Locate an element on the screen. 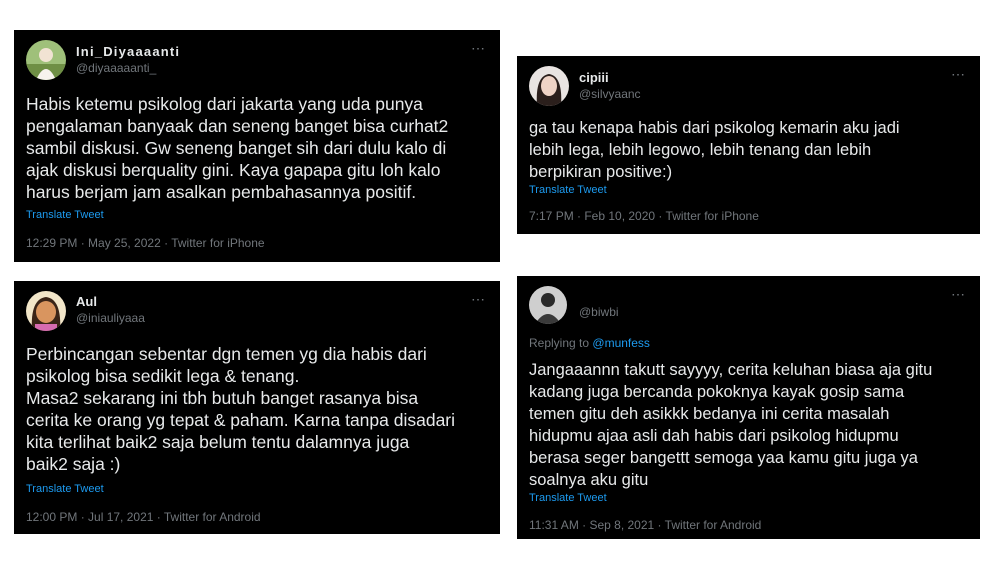 This screenshot has width=1000, height=563. display-name: Ini_Diyaaaanti is located at coordinates (128, 51).